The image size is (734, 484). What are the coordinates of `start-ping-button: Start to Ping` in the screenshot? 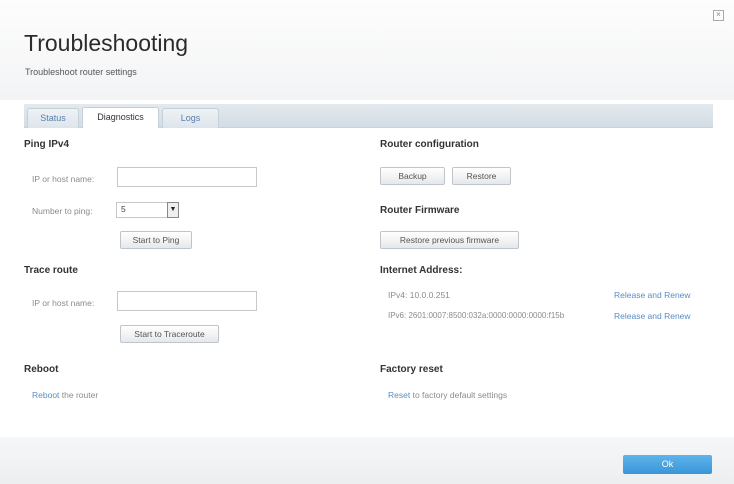 It's located at (156, 240).